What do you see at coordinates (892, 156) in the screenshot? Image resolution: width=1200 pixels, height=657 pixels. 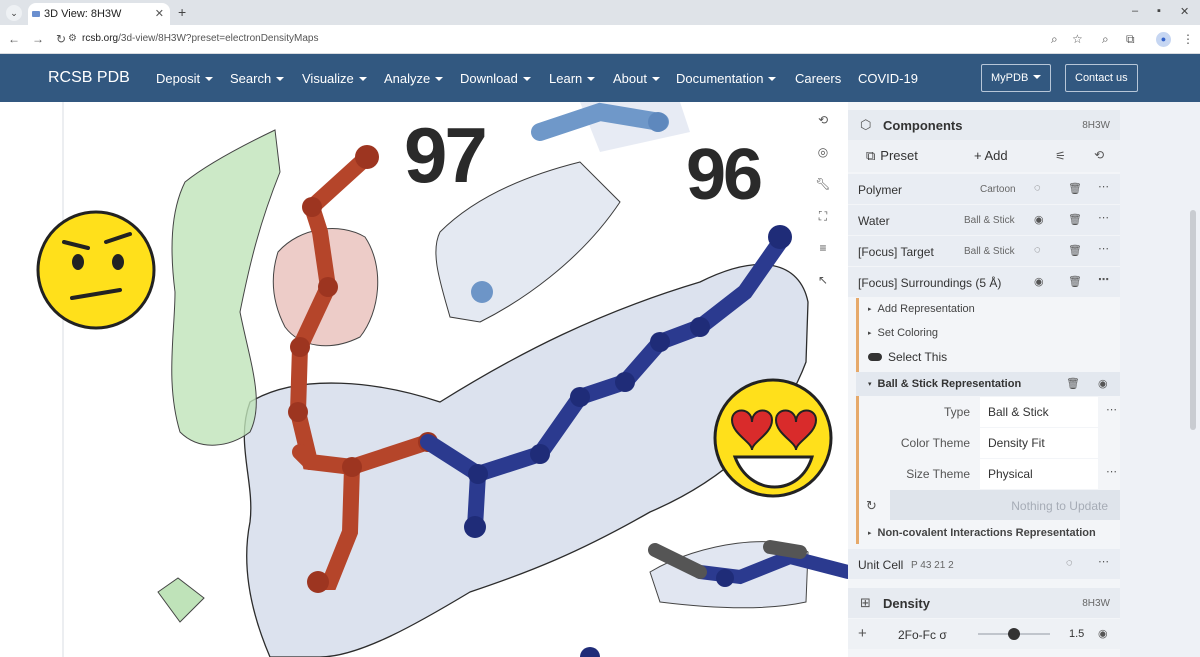 I see `preset-button: ⧉ Preset` at bounding box center [892, 156].